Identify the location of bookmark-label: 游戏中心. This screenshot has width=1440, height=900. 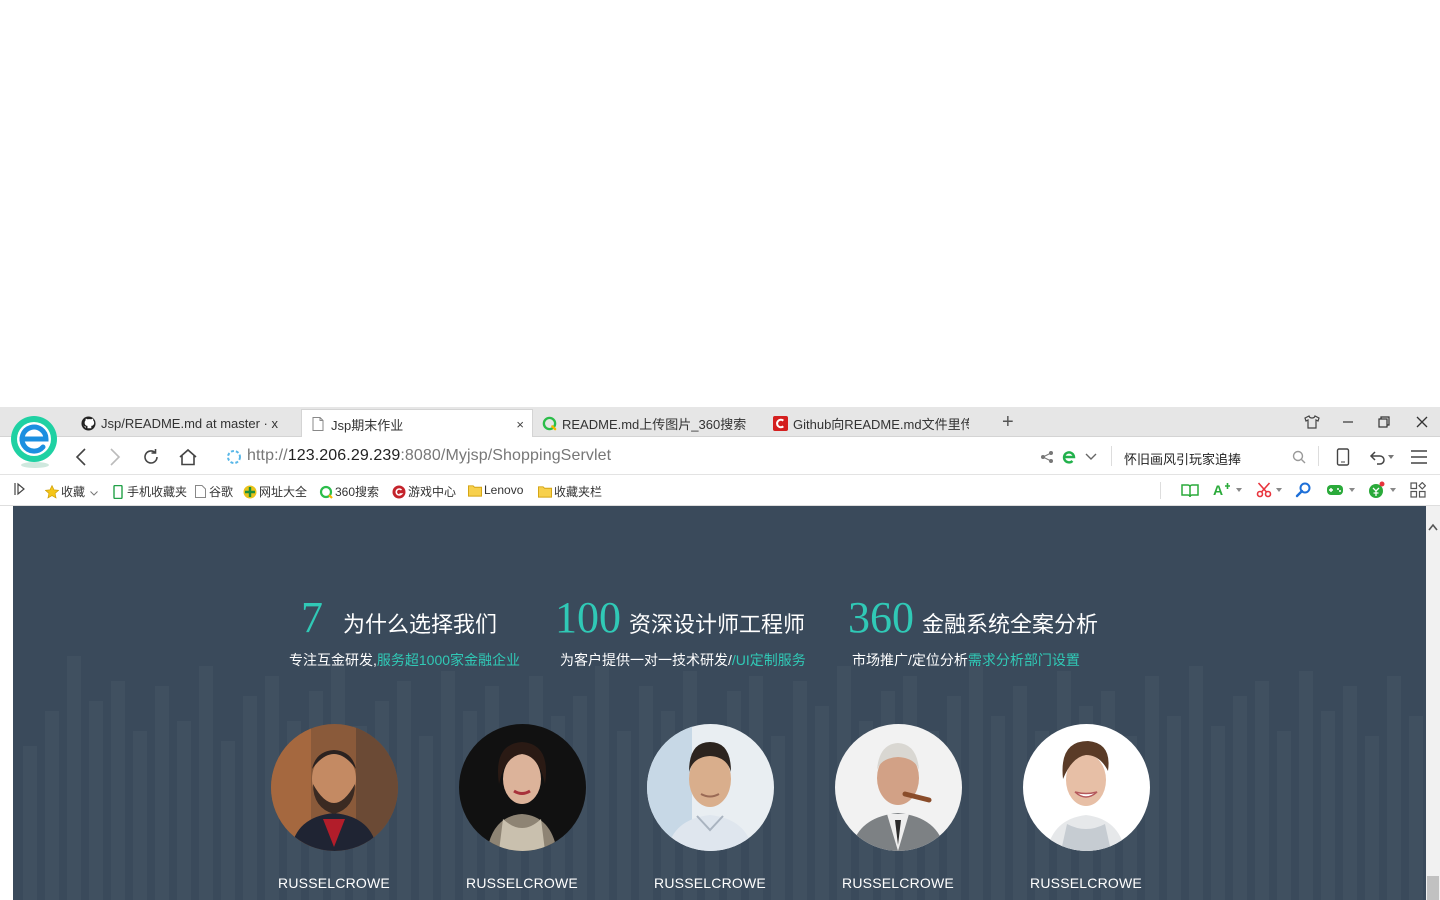
(432, 492).